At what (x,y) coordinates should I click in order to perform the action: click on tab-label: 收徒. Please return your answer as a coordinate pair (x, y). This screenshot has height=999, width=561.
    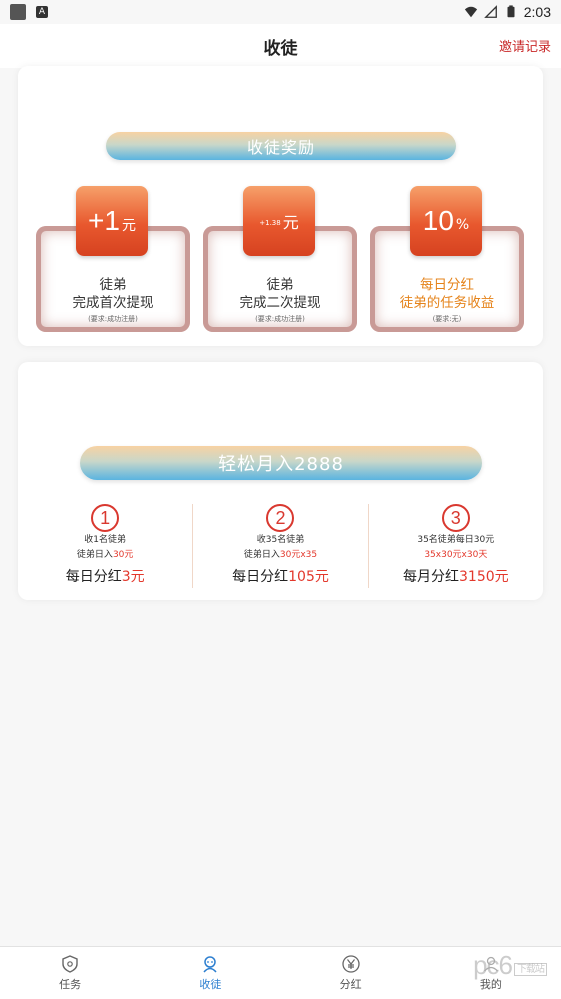
    Looking at the image, I should click on (210, 984).